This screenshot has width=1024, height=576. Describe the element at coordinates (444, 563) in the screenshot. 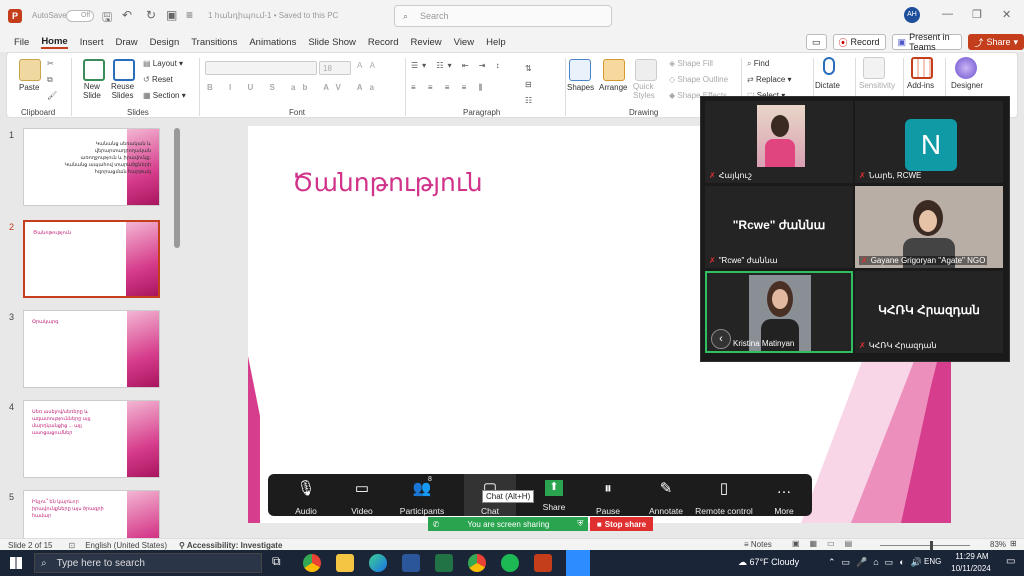

I see `excel-icon` at that location.